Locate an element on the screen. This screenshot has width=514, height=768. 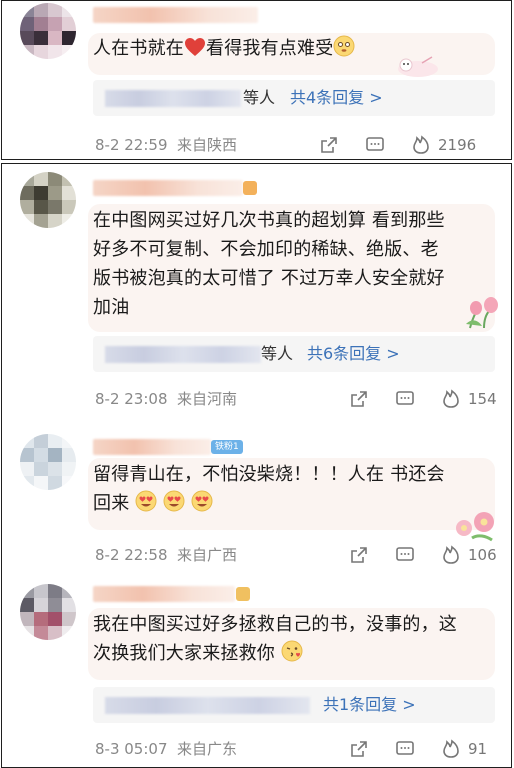
comment-footer: 8-2 22:58 来自广西 106 is located at coordinates (295, 555).